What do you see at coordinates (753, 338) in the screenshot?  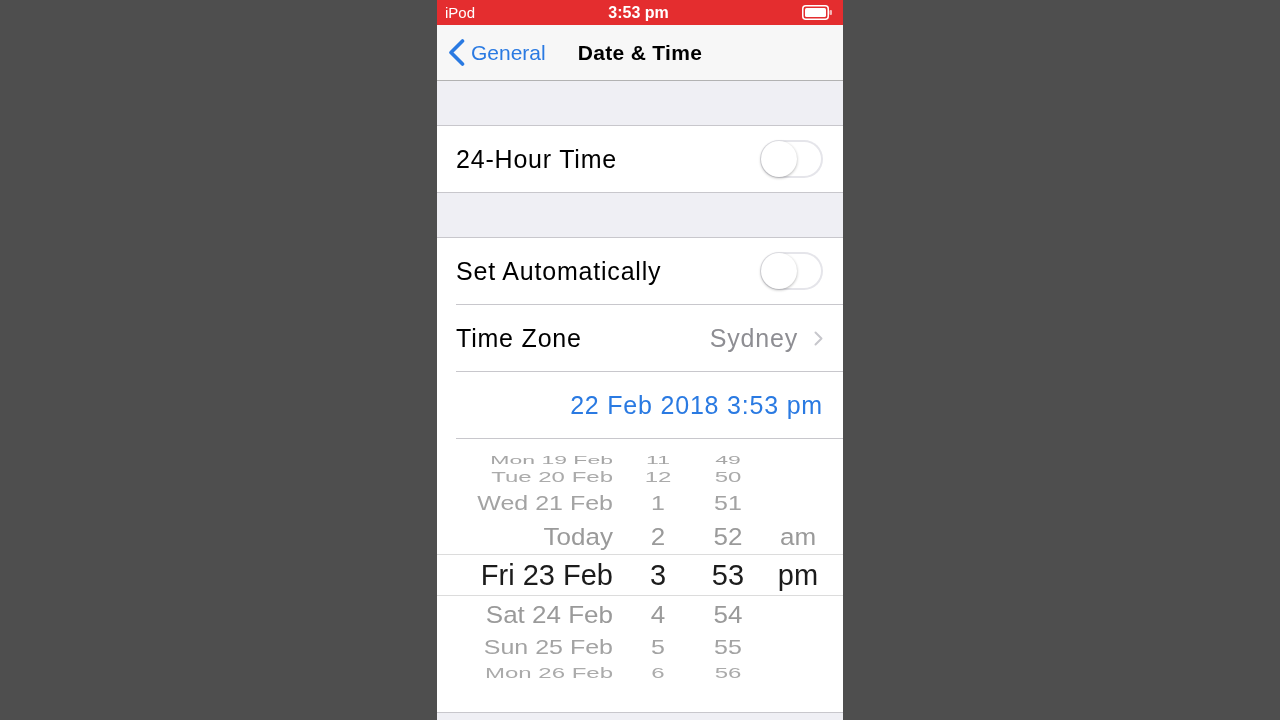 I see `setting-value: Sydney` at bounding box center [753, 338].